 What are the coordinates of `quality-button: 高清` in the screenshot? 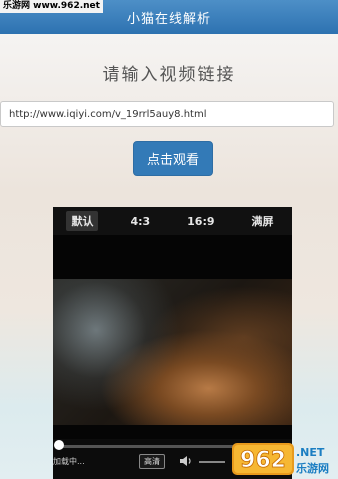 It's located at (152, 461).